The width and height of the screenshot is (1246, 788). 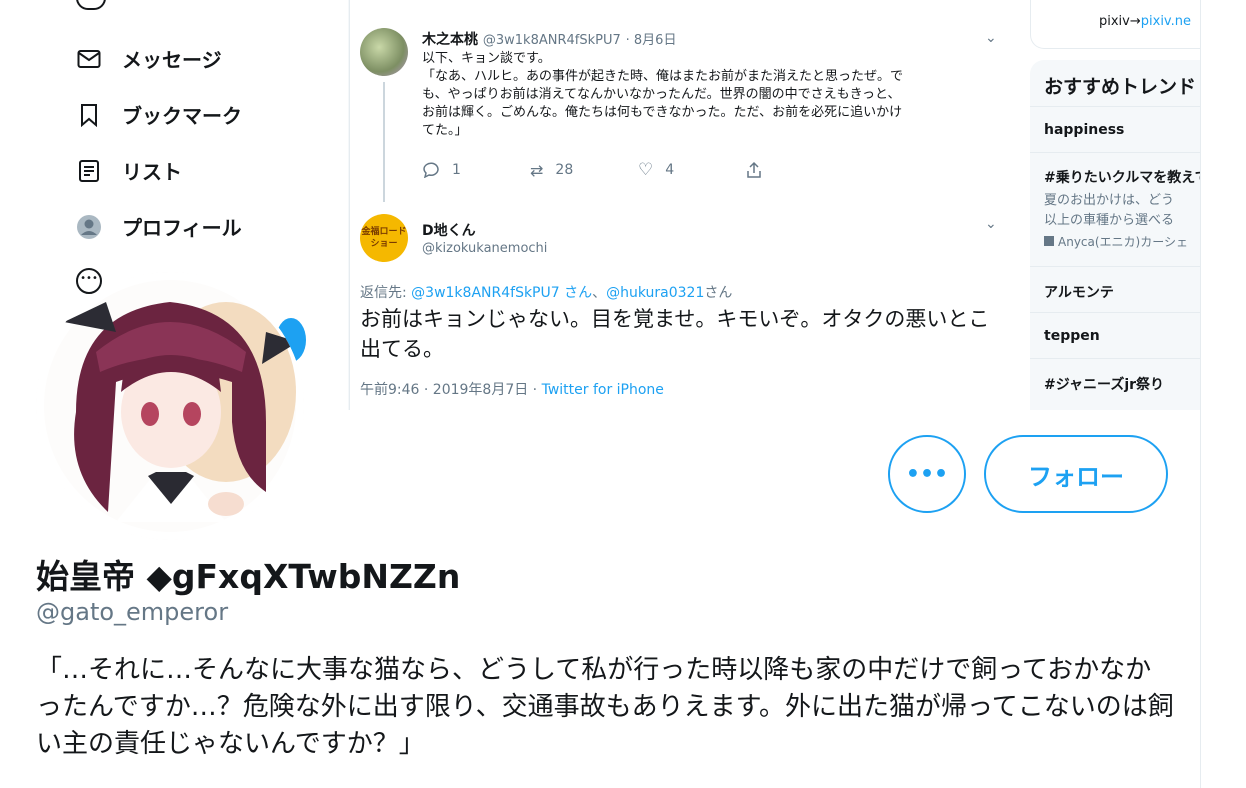 What do you see at coordinates (182, 228) in the screenshot?
I see `sidebar-item-label: プロフィール` at bounding box center [182, 228].